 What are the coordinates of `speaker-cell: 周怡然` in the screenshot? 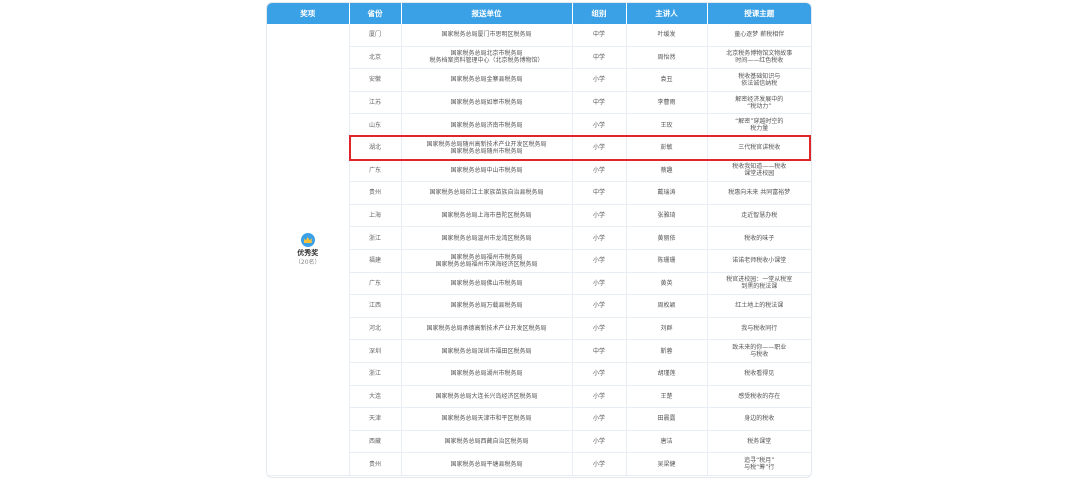 It's located at (667, 58).